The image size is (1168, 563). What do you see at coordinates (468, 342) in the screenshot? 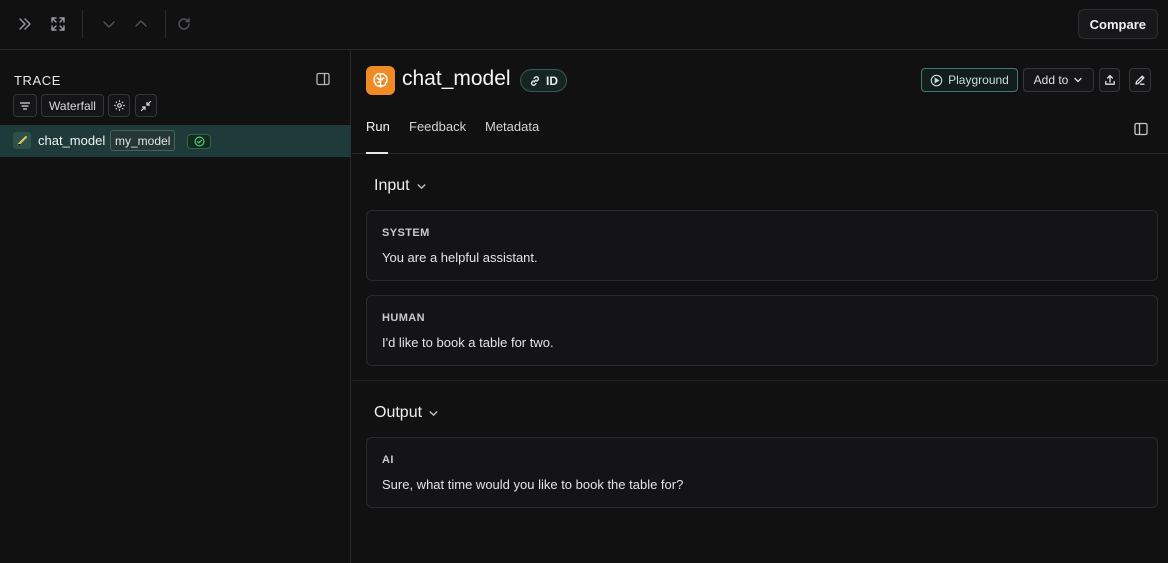
I see `message-text: I'd like to book a table for two.` at bounding box center [468, 342].